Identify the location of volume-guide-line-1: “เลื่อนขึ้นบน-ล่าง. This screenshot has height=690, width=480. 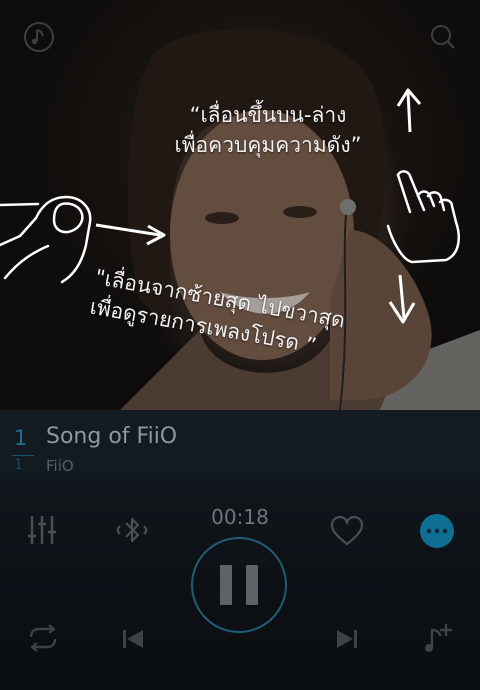
(268, 115).